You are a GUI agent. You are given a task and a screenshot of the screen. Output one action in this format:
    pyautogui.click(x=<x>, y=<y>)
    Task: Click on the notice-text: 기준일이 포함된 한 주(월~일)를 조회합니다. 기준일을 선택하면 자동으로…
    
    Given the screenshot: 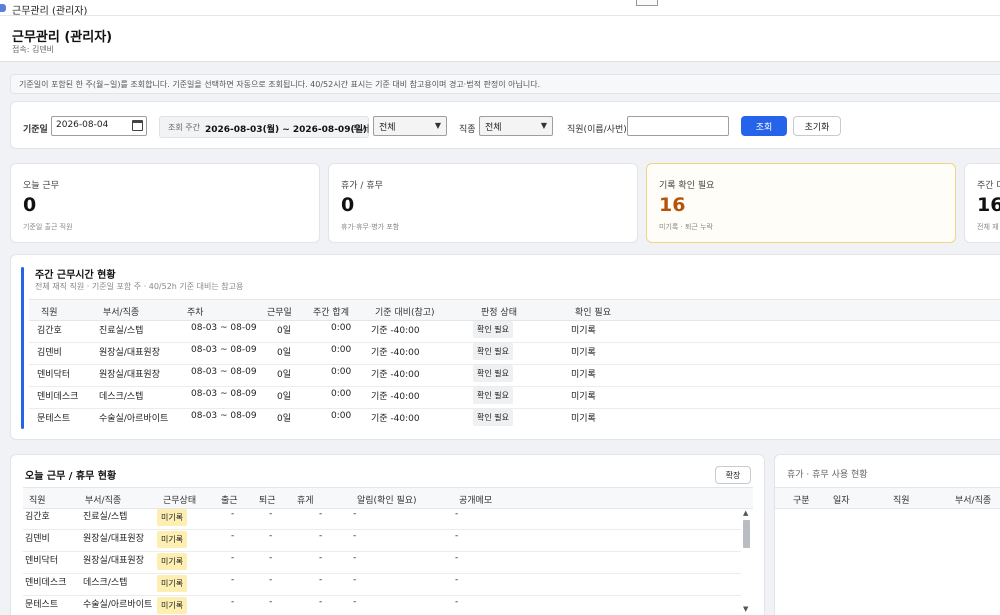 What is the action you would take?
    pyautogui.click(x=280, y=84)
    